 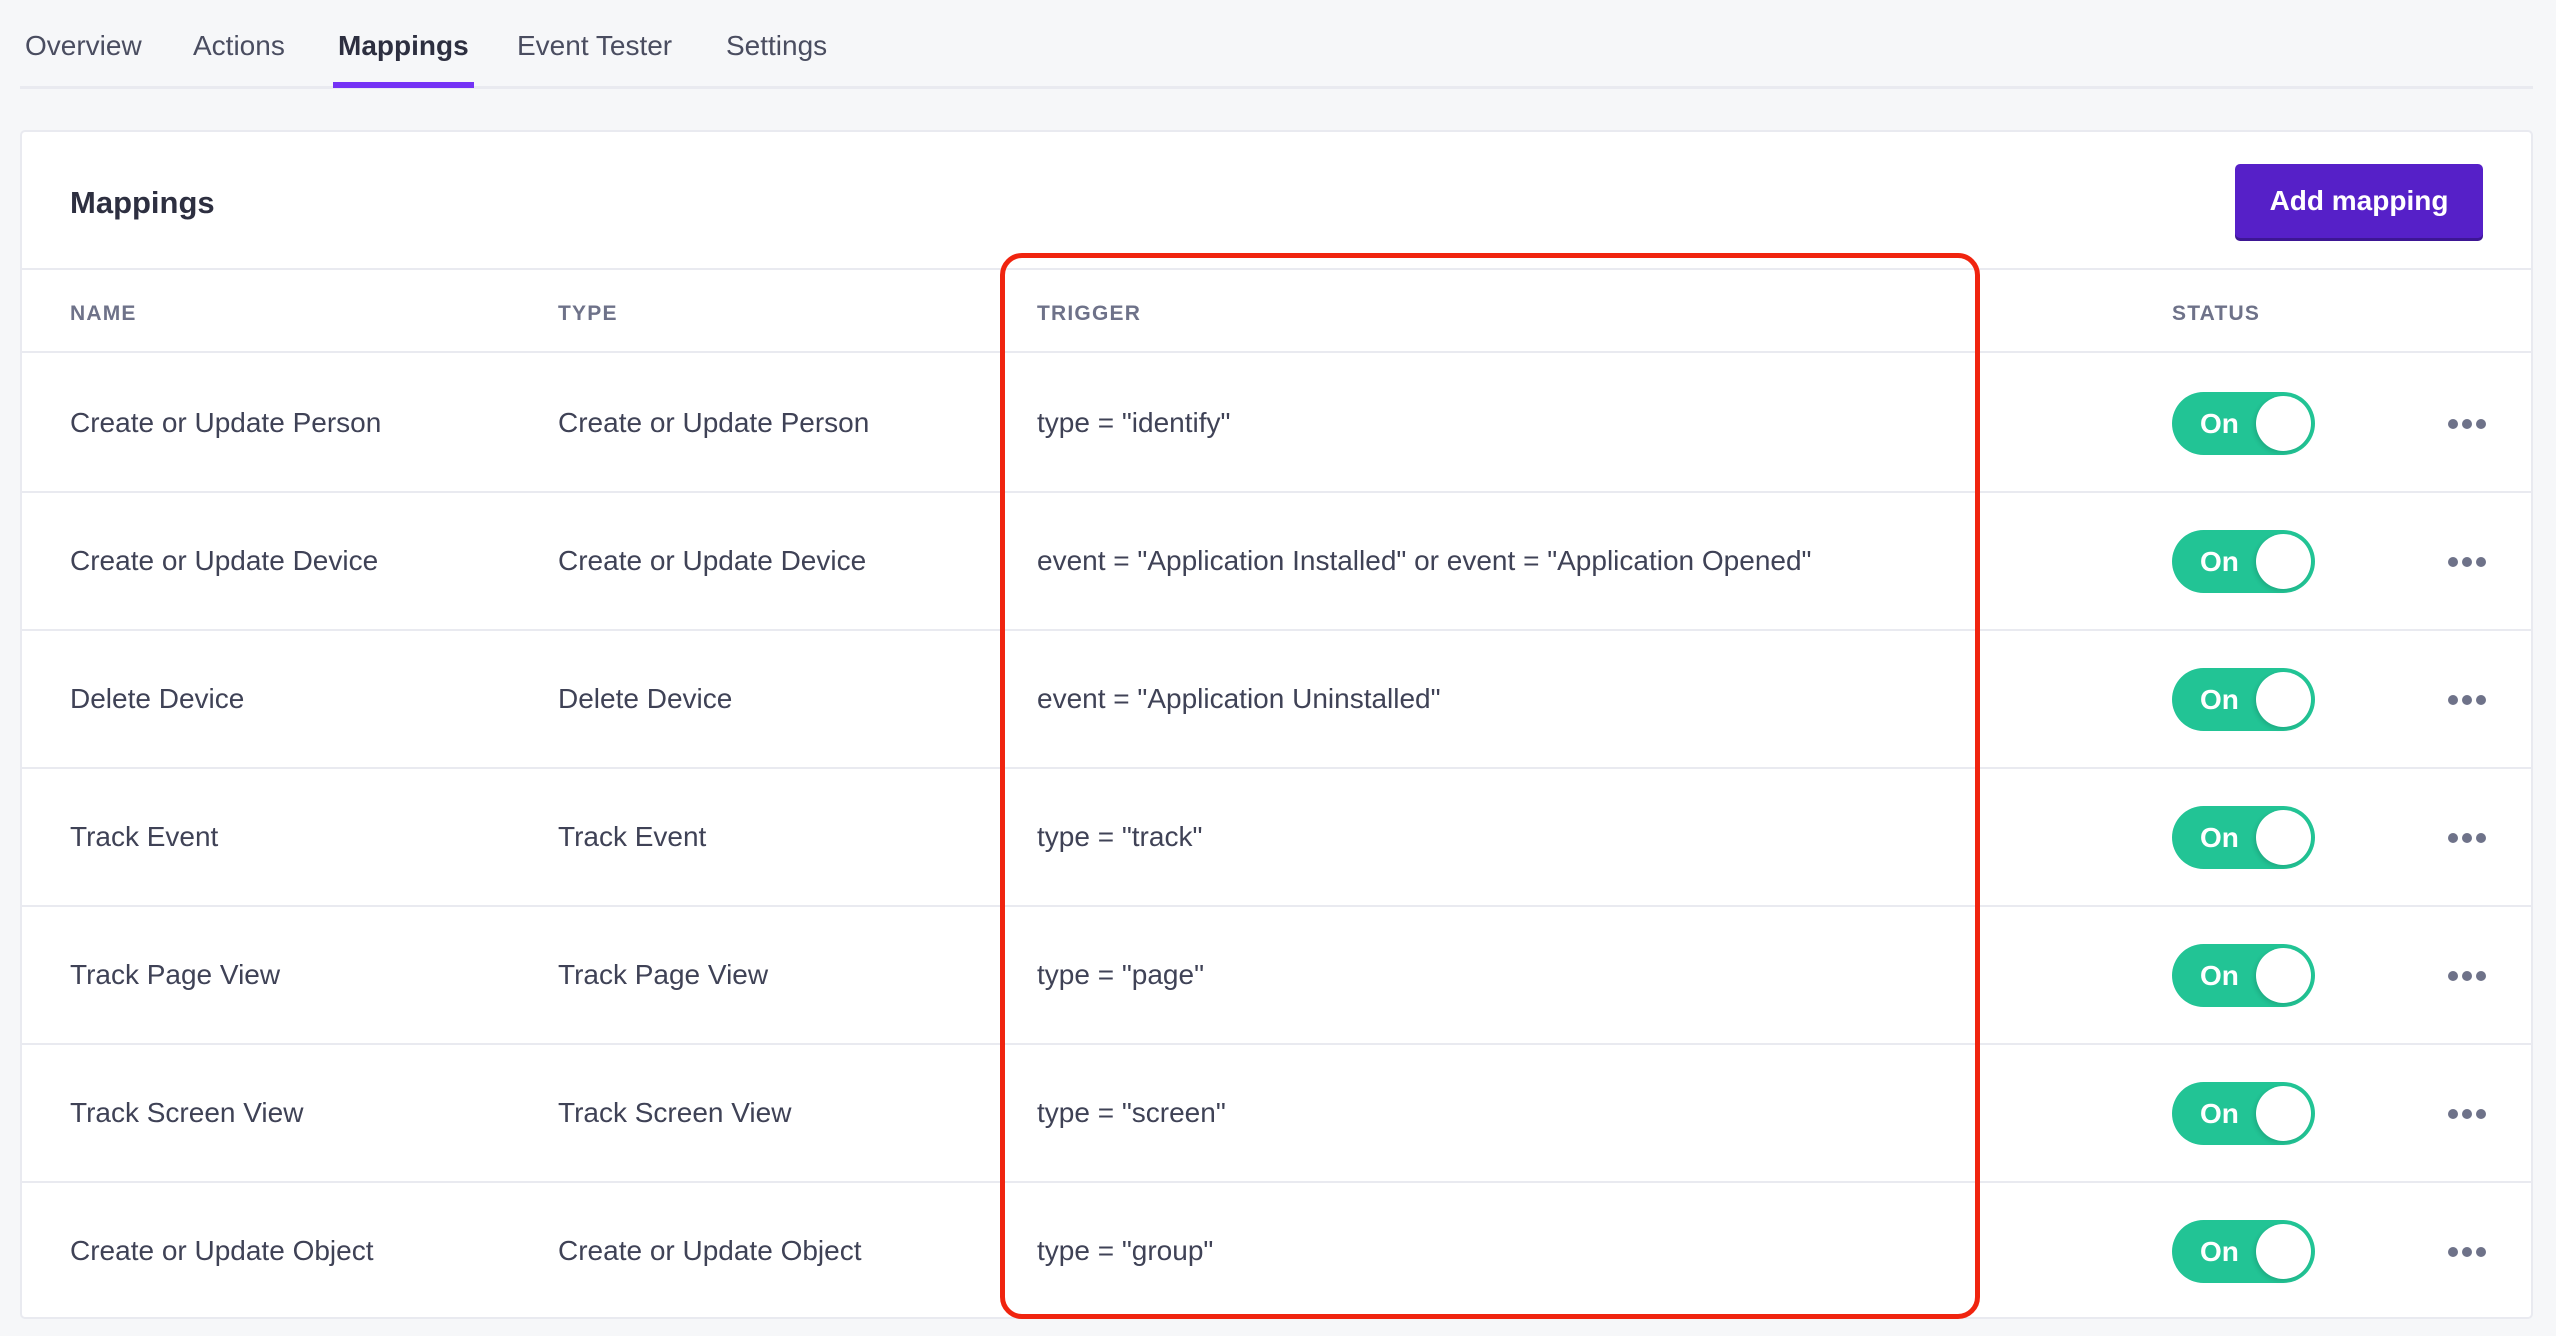 What do you see at coordinates (663, 974) in the screenshot?
I see `mapping-type: Track Page View` at bounding box center [663, 974].